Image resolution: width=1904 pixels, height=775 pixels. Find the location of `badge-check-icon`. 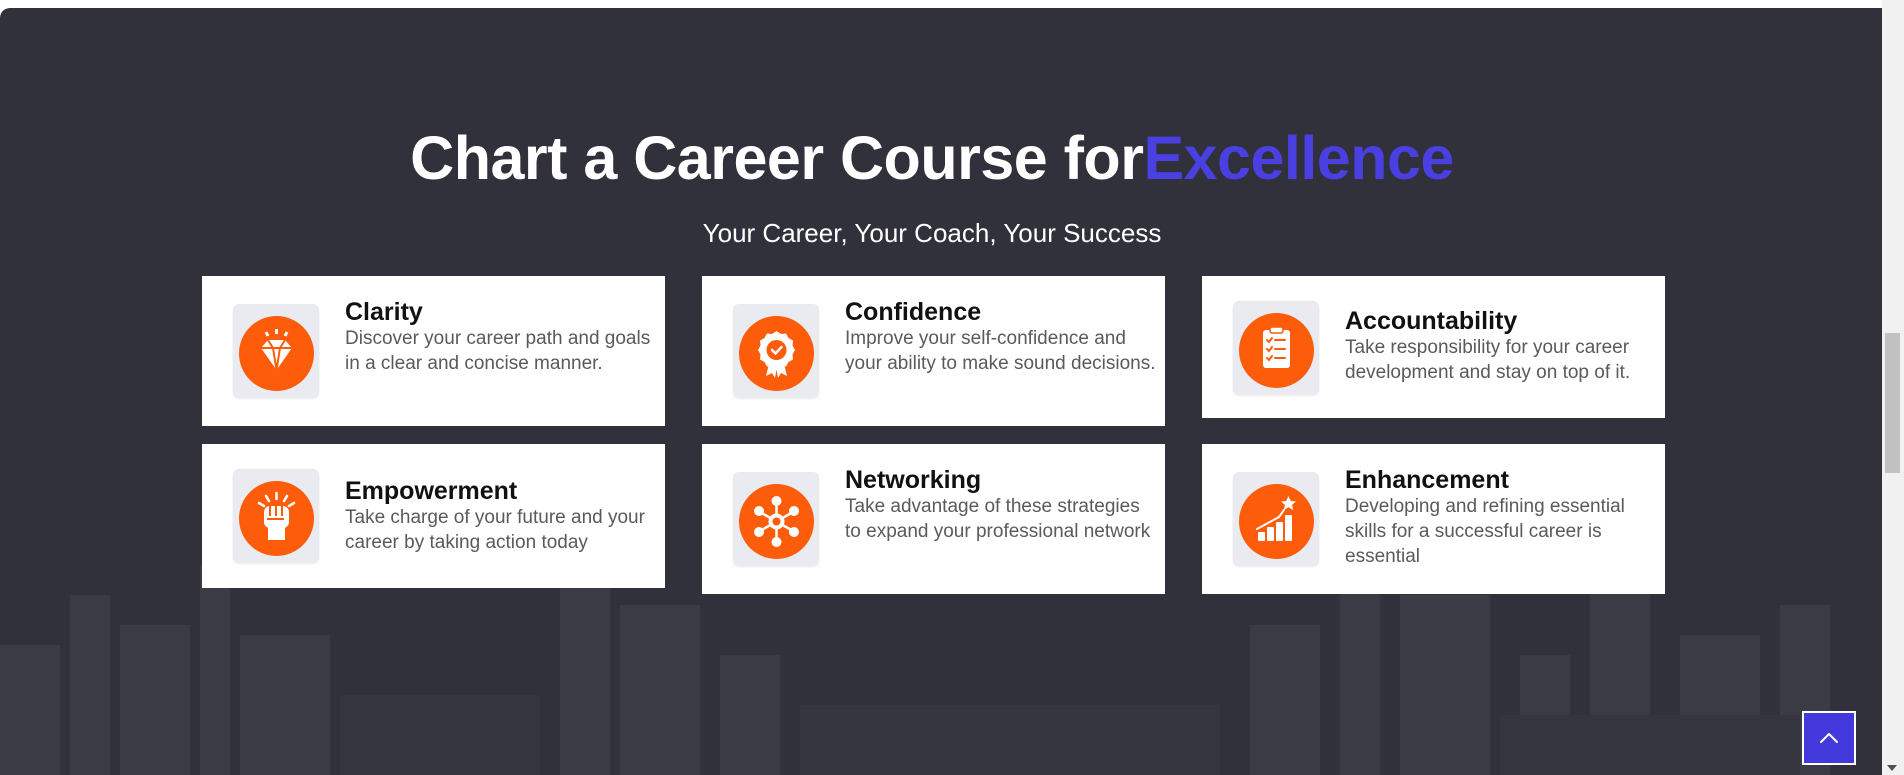

badge-check-icon is located at coordinates (776, 354).